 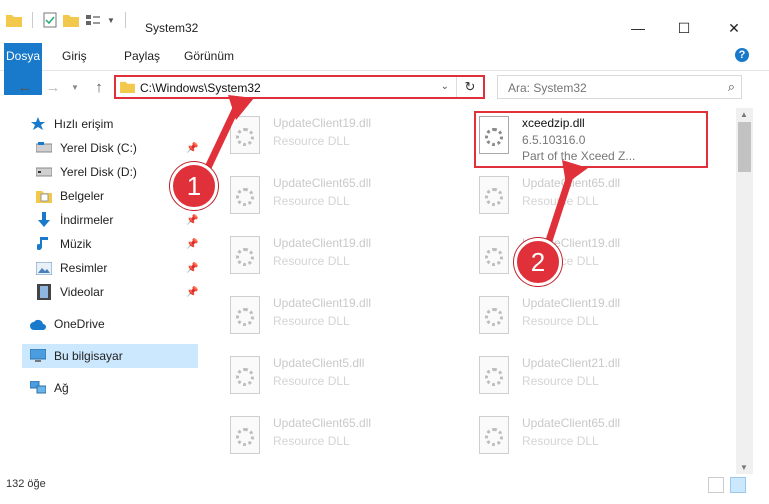 What do you see at coordinates (114, 388) in the screenshot?
I see `sidebar-item-network: Ağ` at bounding box center [114, 388].